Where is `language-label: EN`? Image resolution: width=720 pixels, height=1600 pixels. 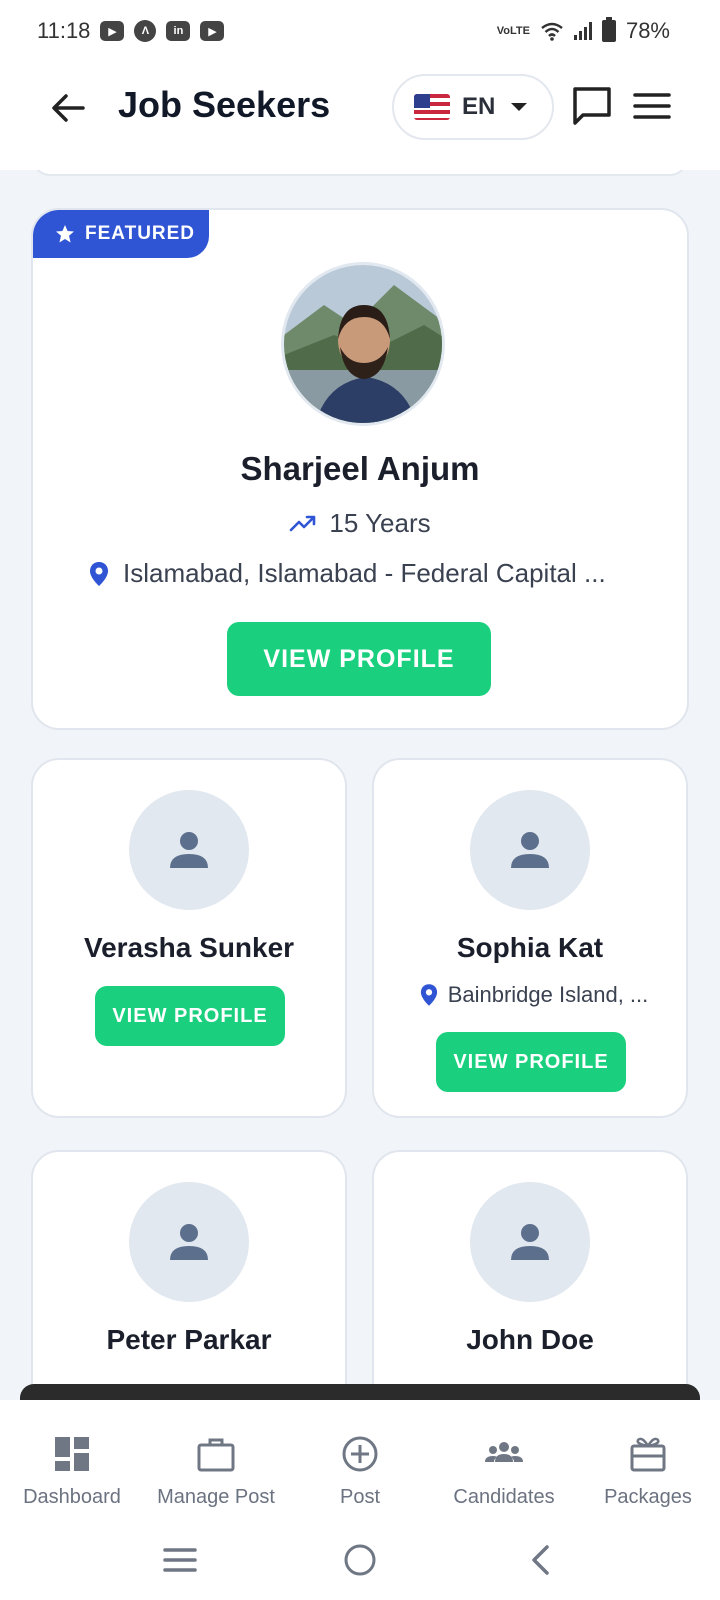
language-label: EN is located at coordinates (479, 106).